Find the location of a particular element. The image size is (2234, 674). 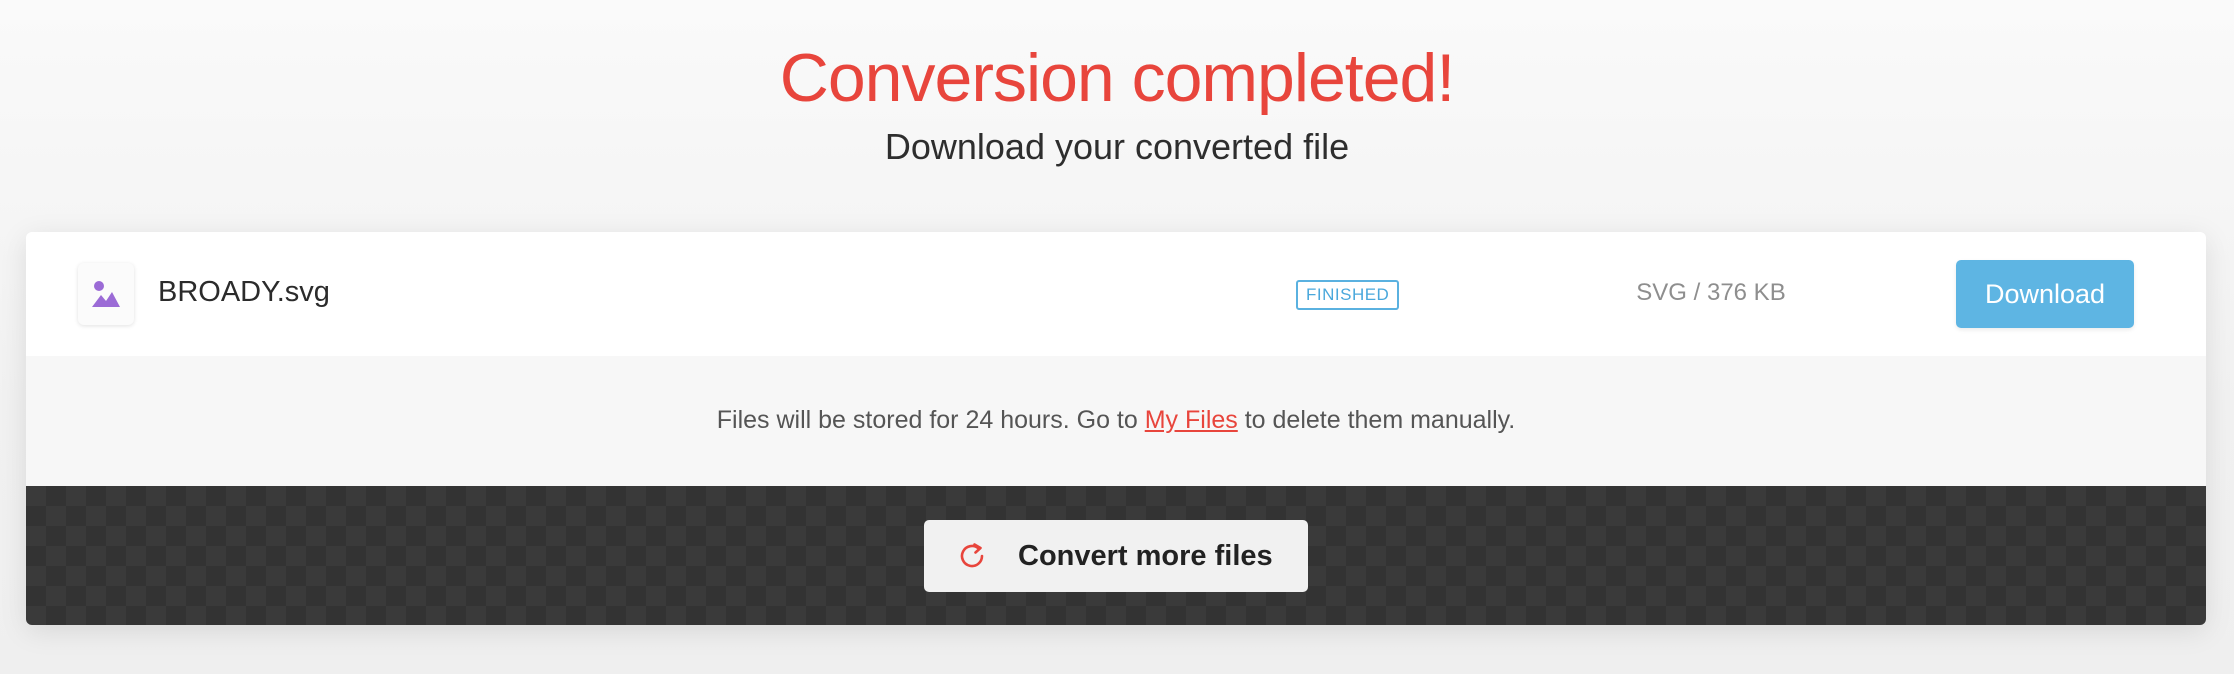

convert-more-button: Convert more files is located at coordinates (1116, 556).